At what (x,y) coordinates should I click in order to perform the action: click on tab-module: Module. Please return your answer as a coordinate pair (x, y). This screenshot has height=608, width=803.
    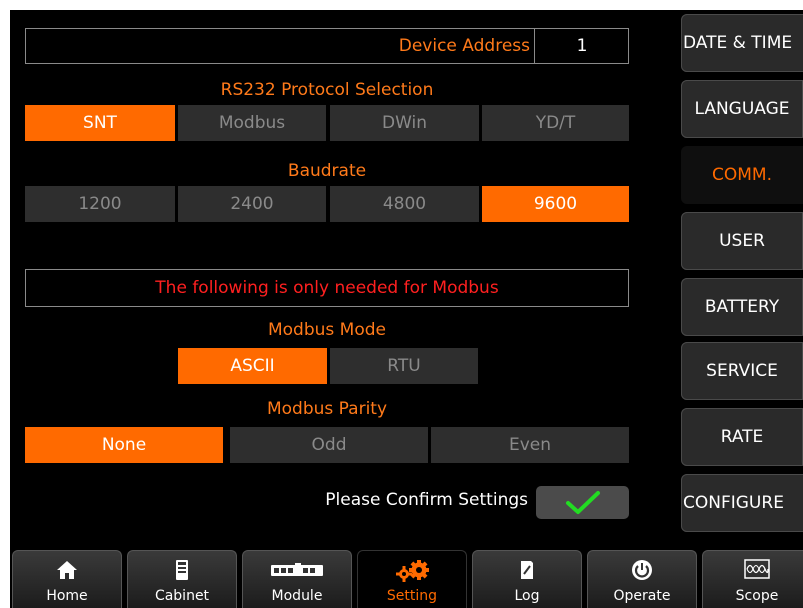
    Looking at the image, I should click on (297, 579).